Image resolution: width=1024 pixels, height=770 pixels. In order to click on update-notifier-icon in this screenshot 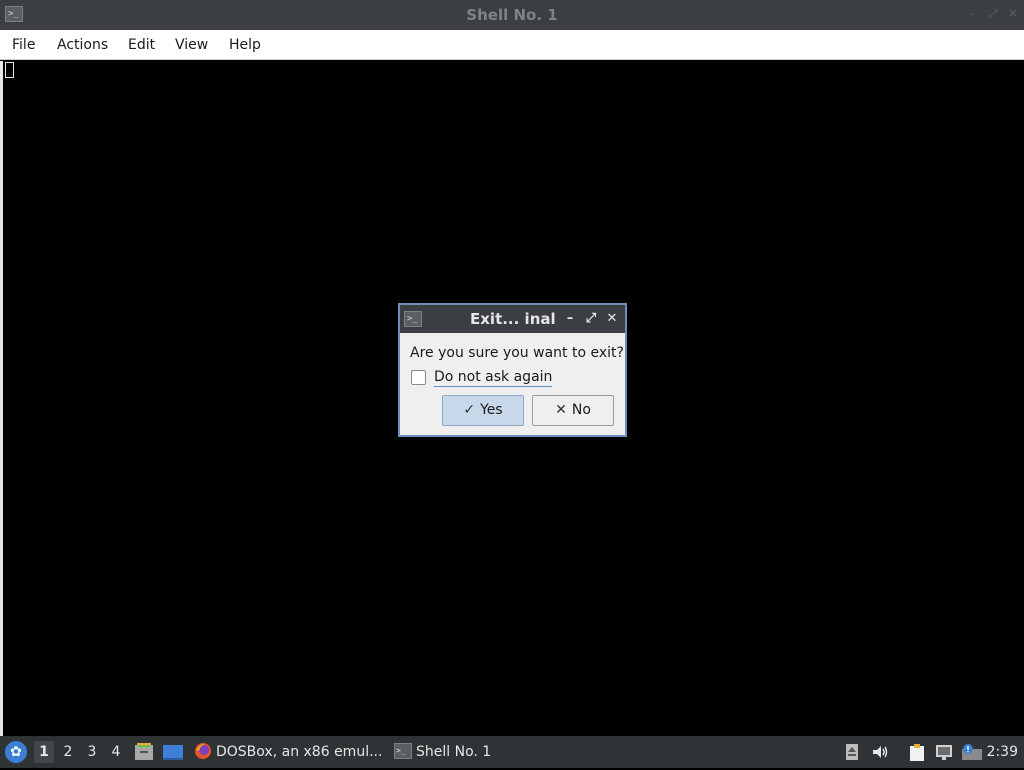, I will do `click(971, 752)`.